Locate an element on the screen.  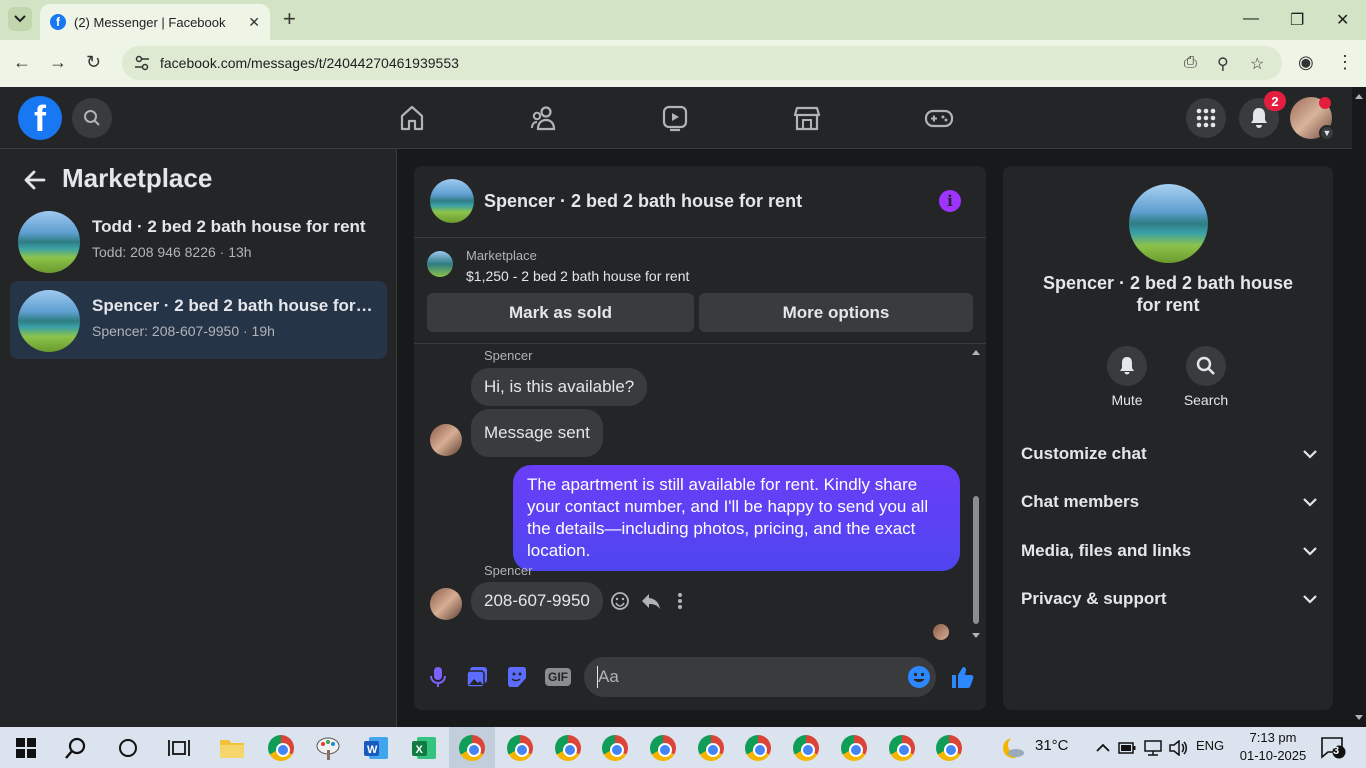
clock: 7:13 pm 01-10-2025 is located at coordinates (1273, 747).